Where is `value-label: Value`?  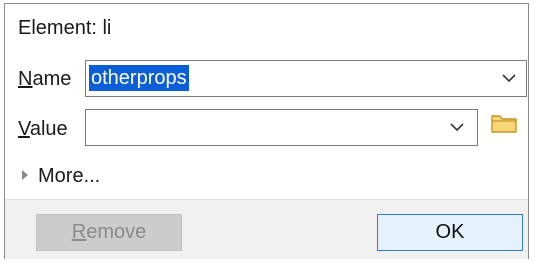 value-label: Value is located at coordinates (43, 129).